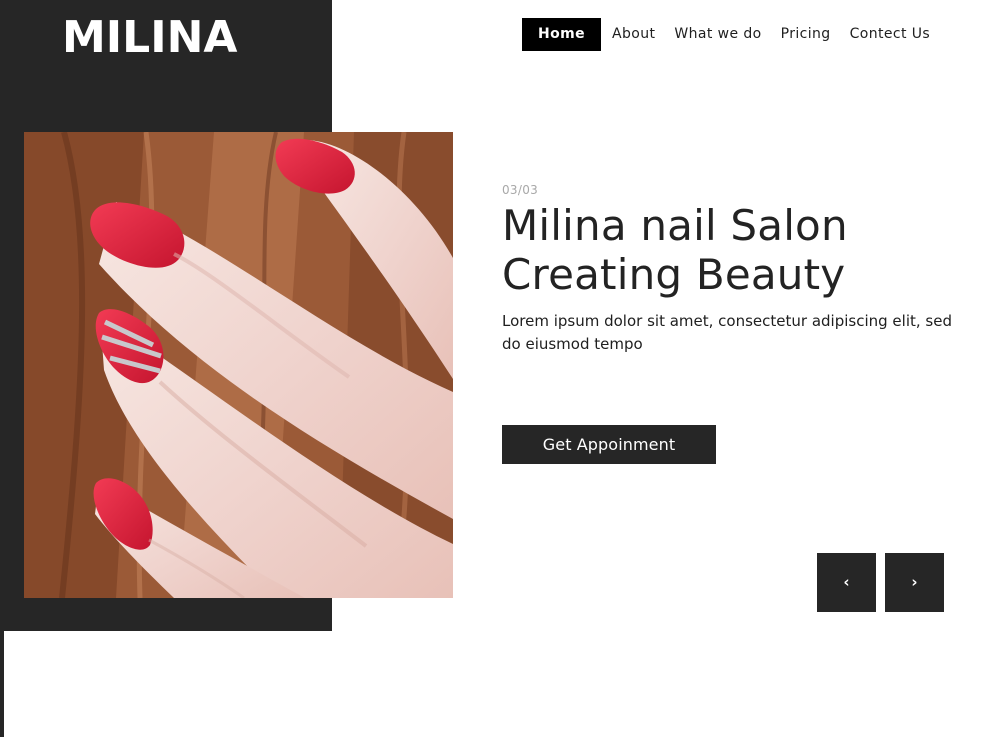  I want to click on hero-title: Milina nail Salon Creating Beauty, so click(737, 250).